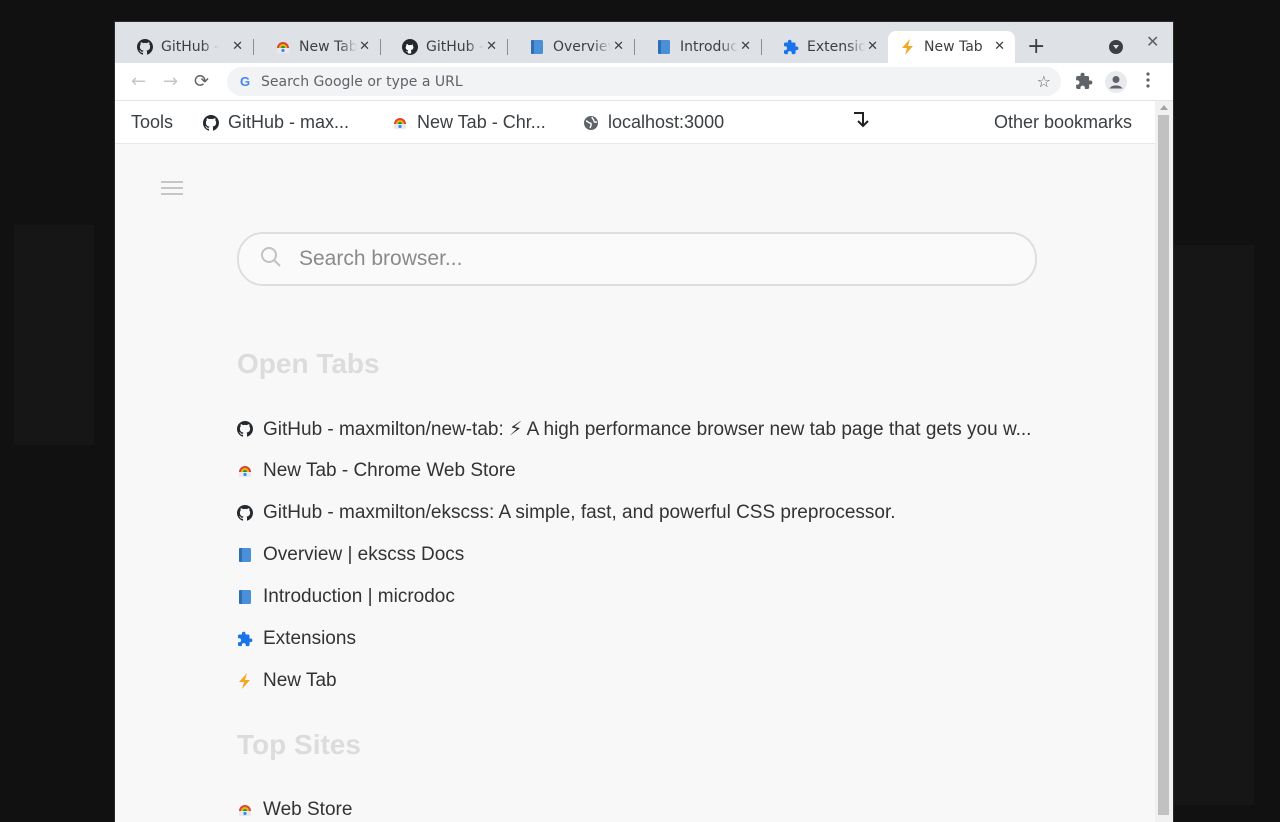 The width and height of the screenshot is (1280, 822). What do you see at coordinates (1116, 47) in the screenshot?
I see `tab-search-button` at bounding box center [1116, 47].